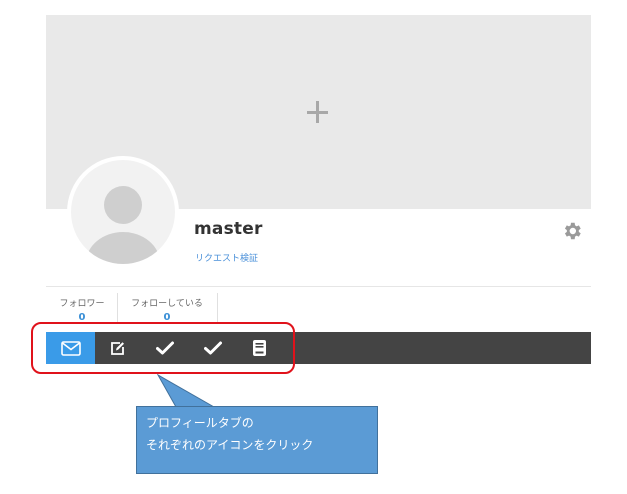  I want to click on callout-line-2: それぞれのアイコンをクリック, so click(230, 445).